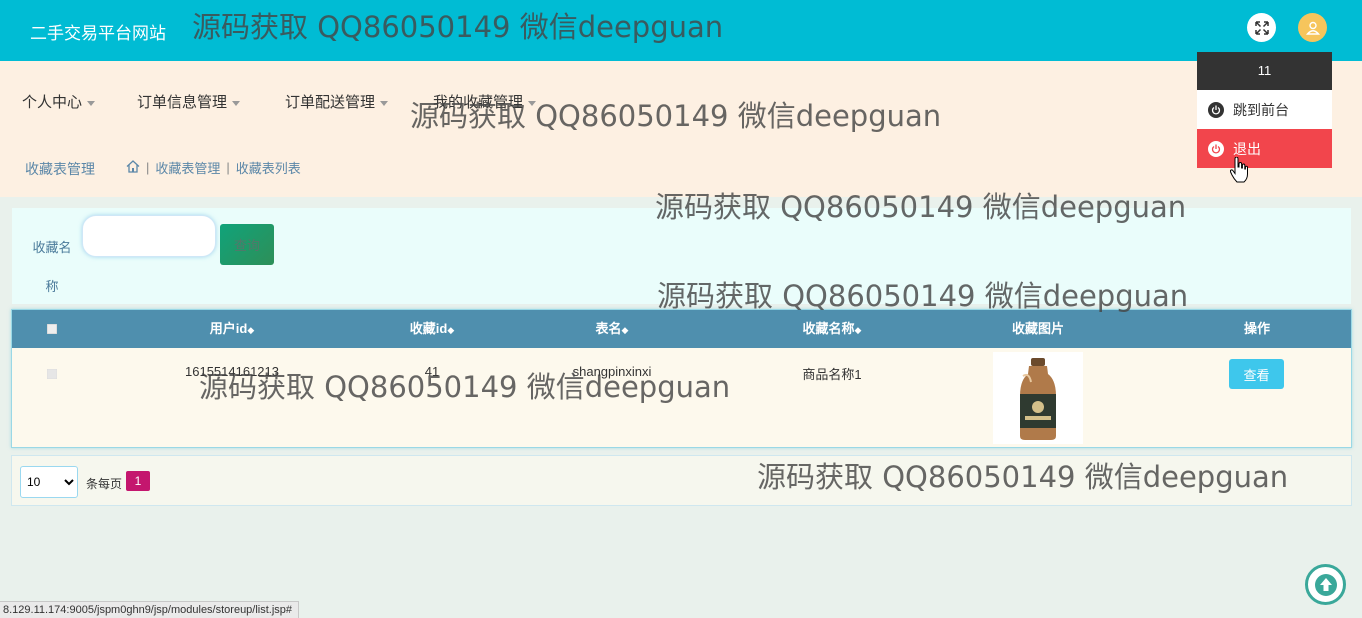 This screenshot has width=1362, height=618. What do you see at coordinates (52, 374) in the screenshot?
I see `row-checkbox` at bounding box center [52, 374].